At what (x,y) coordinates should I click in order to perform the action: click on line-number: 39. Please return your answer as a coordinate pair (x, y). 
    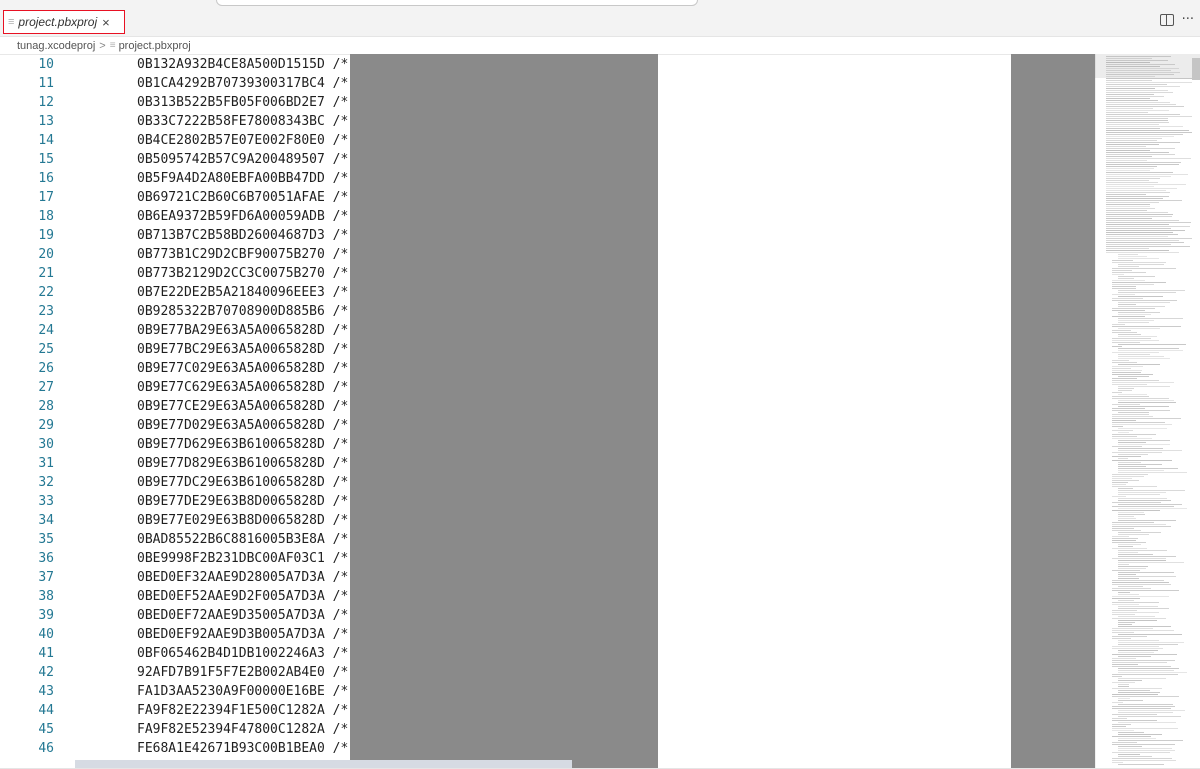
    Looking at the image, I should click on (46, 615).